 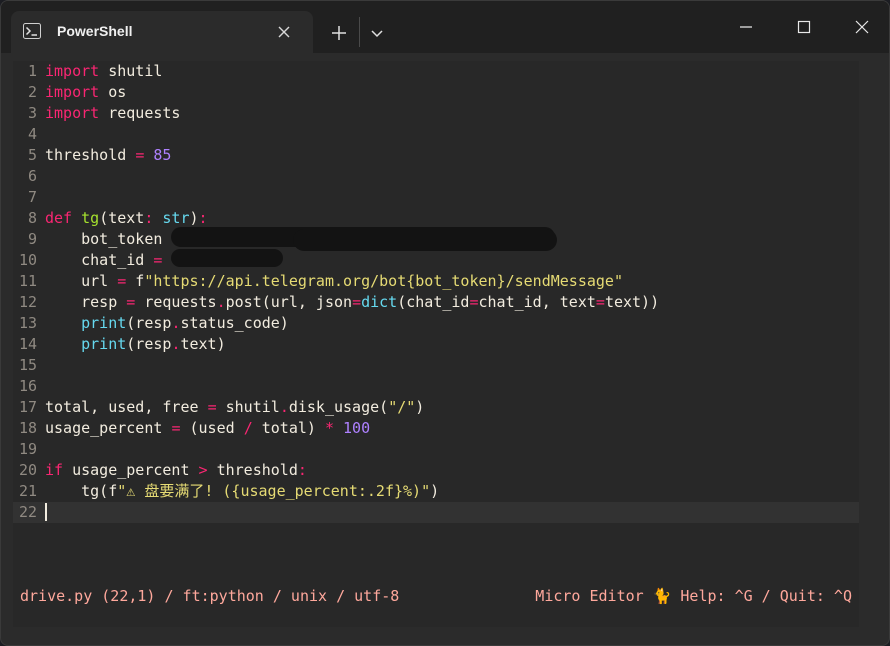 I want to click on code-token: /, so click(x=248, y=428).